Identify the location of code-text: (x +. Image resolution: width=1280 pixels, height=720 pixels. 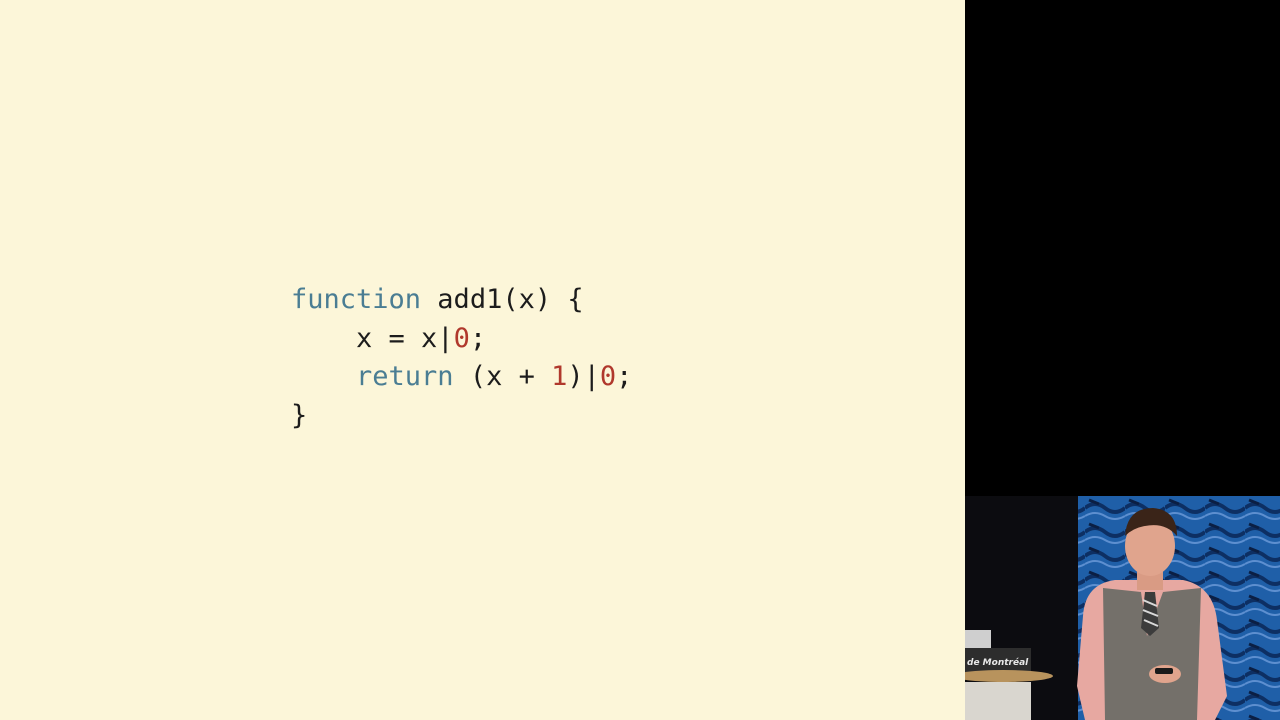
(502, 376).